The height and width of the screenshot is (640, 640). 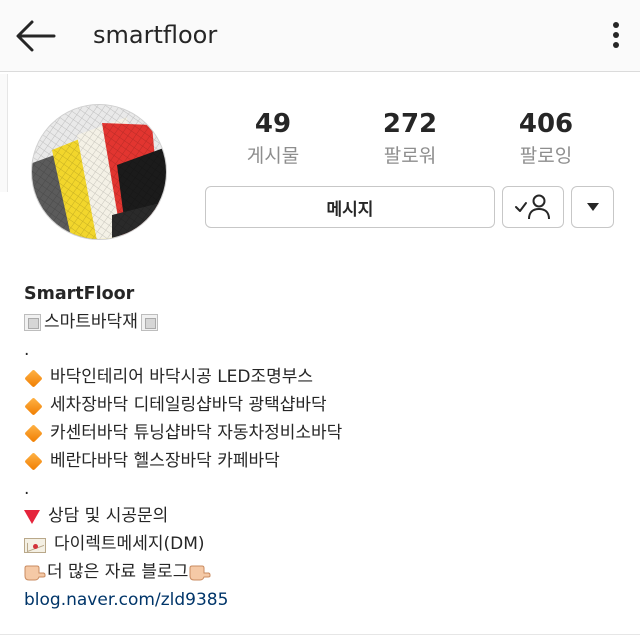 What do you see at coordinates (165, 460) in the screenshot?
I see `bio-item-text: 베란다바닥 헬스장바닥 카페바닥` at bounding box center [165, 460].